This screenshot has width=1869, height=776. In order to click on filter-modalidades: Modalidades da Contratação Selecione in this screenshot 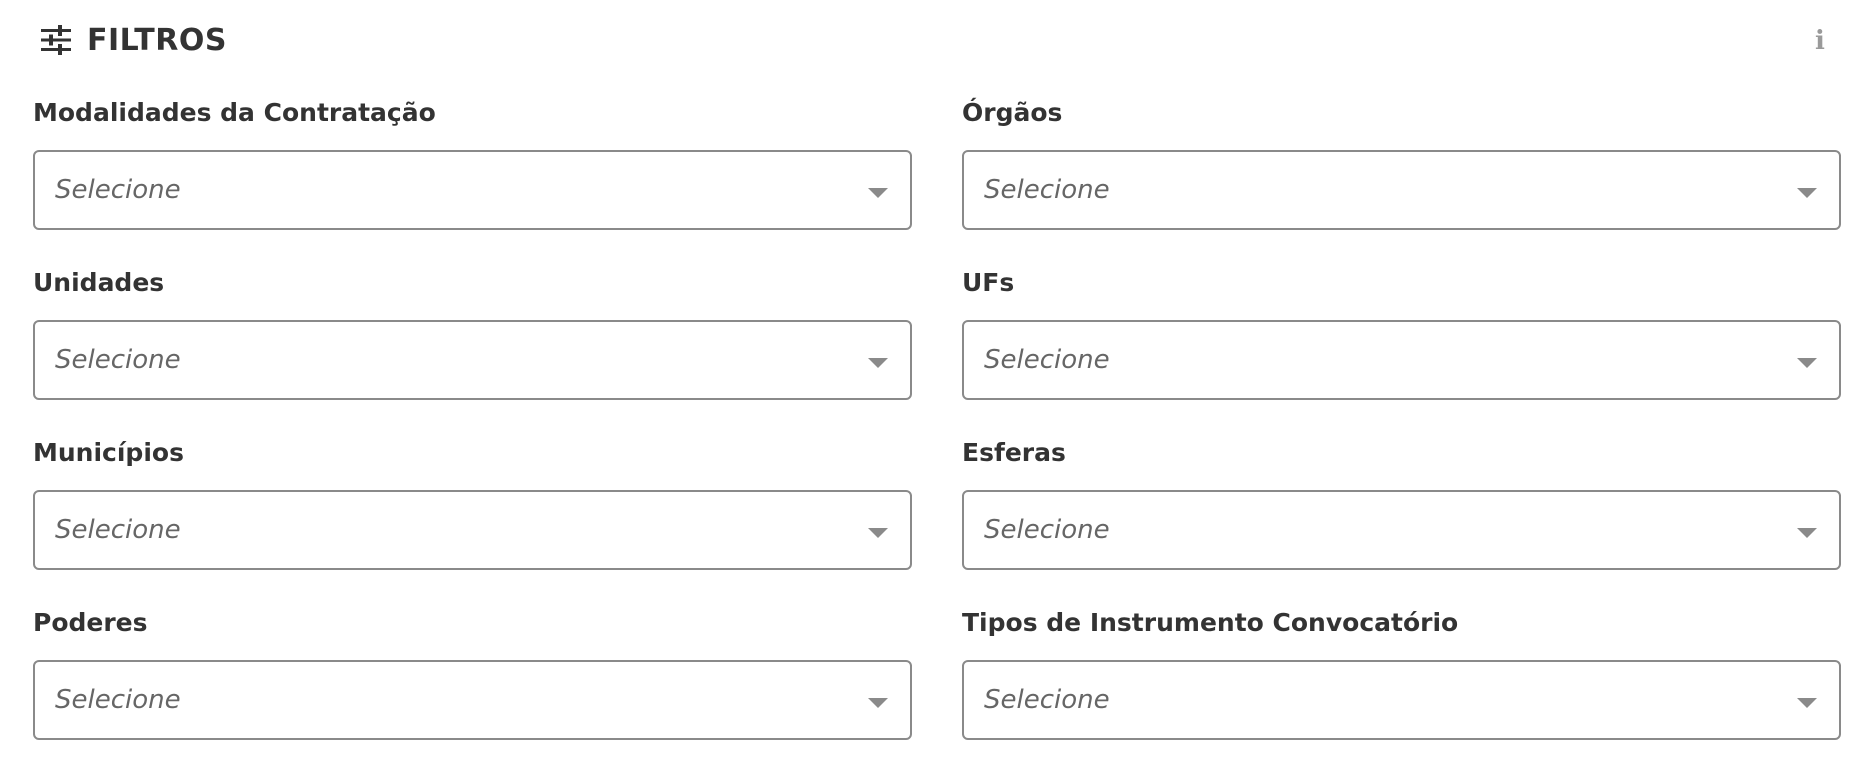, I will do `click(472, 181)`.